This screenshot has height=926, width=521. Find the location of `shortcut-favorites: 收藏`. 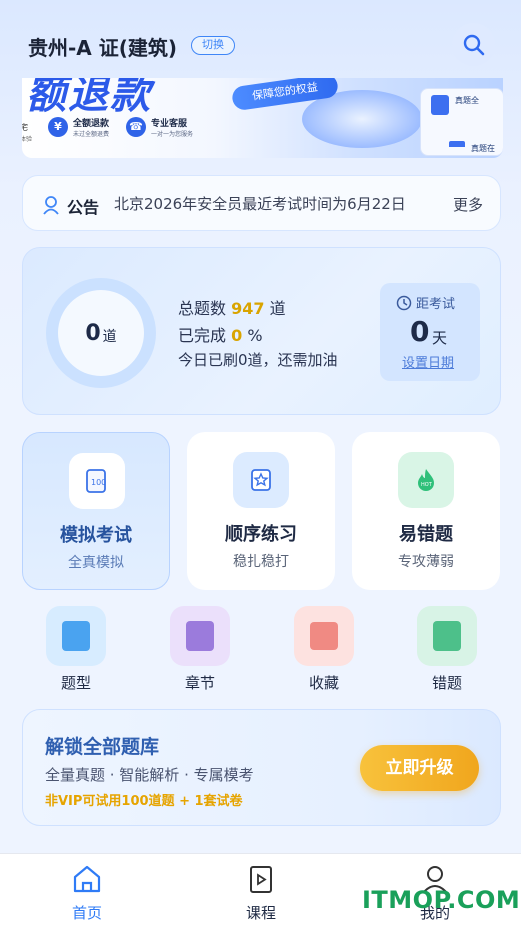

shortcut-favorites: 收藏 is located at coordinates (324, 649).